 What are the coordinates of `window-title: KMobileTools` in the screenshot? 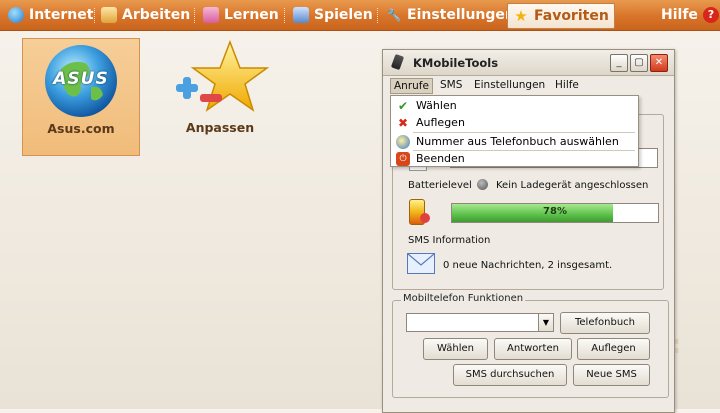 It's located at (456, 63).